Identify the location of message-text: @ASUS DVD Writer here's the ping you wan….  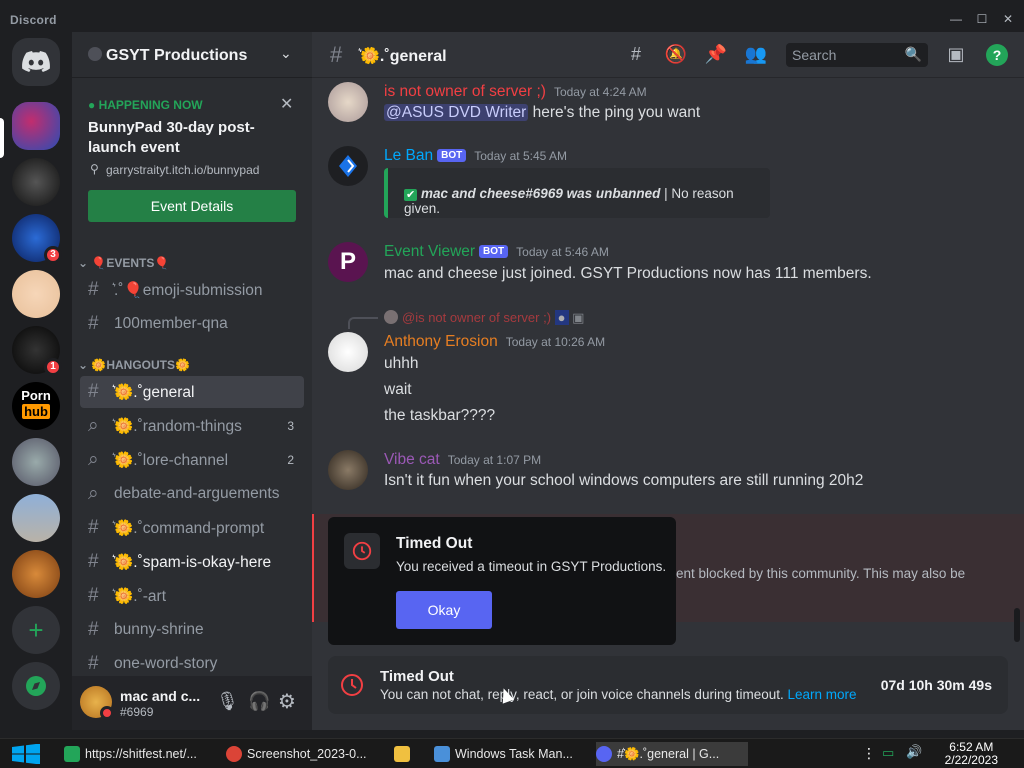
(542, 112).